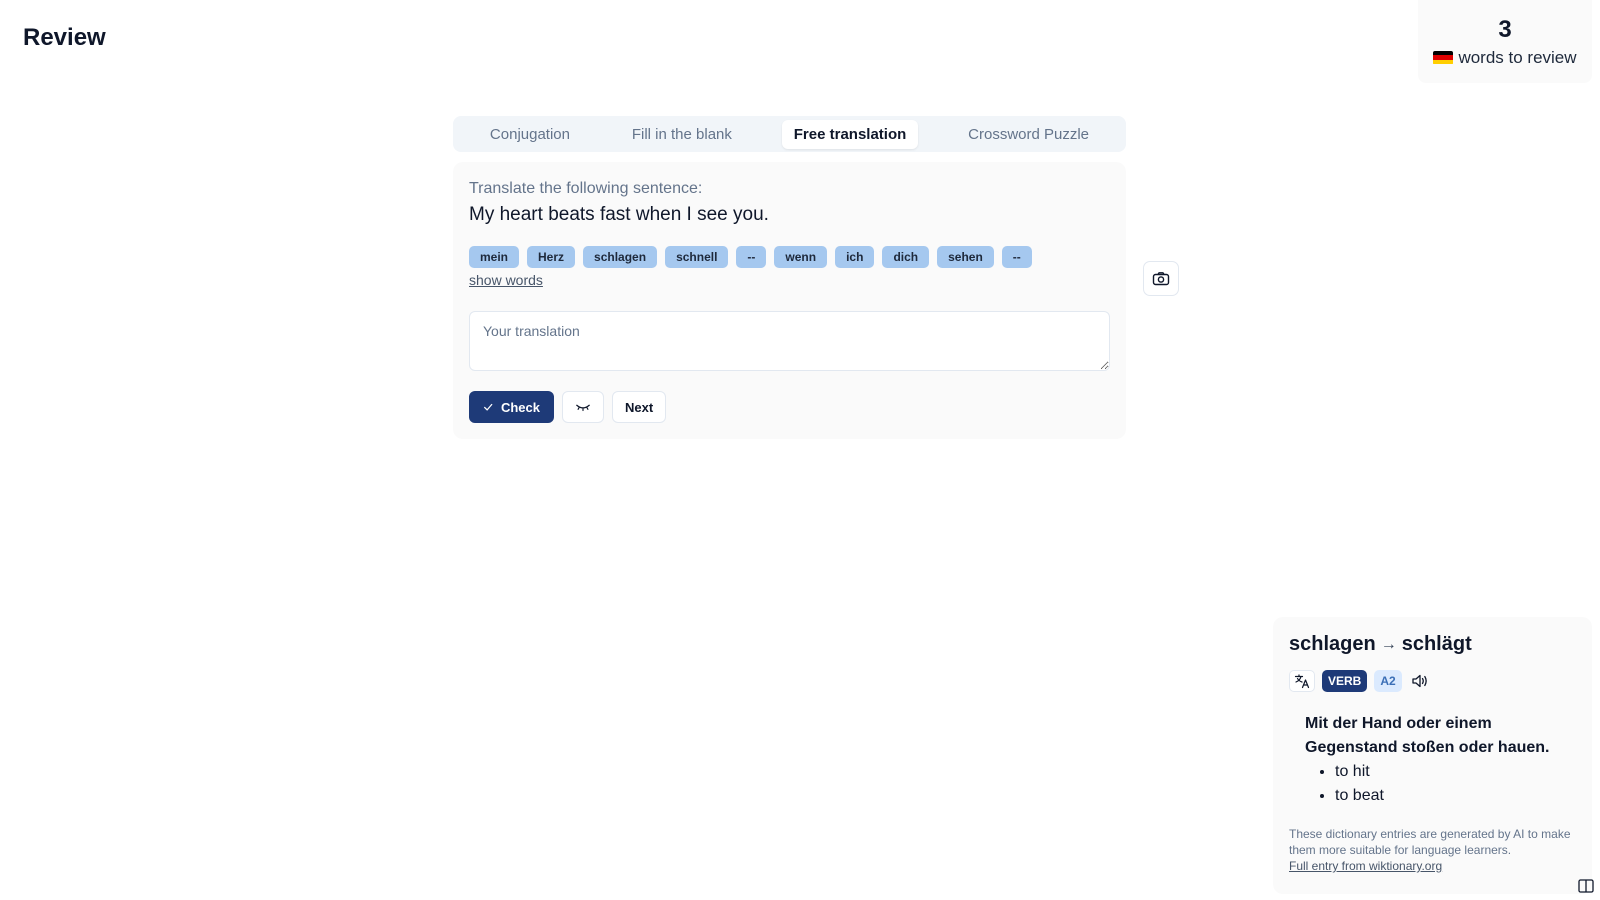 The image size is (1600, 900). I want to click on tab-conjugation: Conjugation, so click(530, 134).